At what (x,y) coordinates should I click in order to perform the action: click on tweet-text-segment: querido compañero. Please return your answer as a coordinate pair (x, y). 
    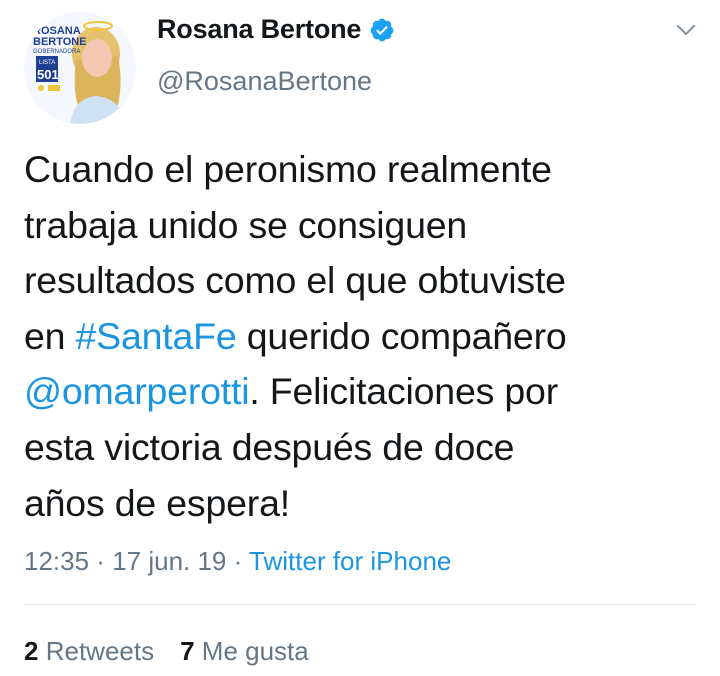
    Looking at the image, I should click on (401, 335).